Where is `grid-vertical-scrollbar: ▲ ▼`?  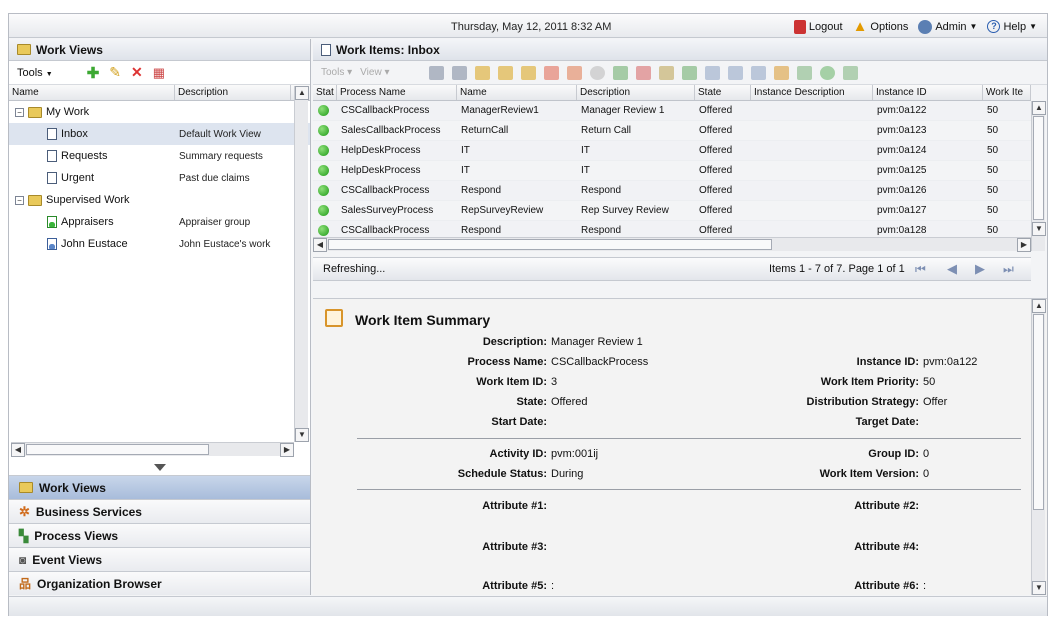 grid-vertical-scrollbar: ▲ ▼ is located at coordinates (1038, 176).